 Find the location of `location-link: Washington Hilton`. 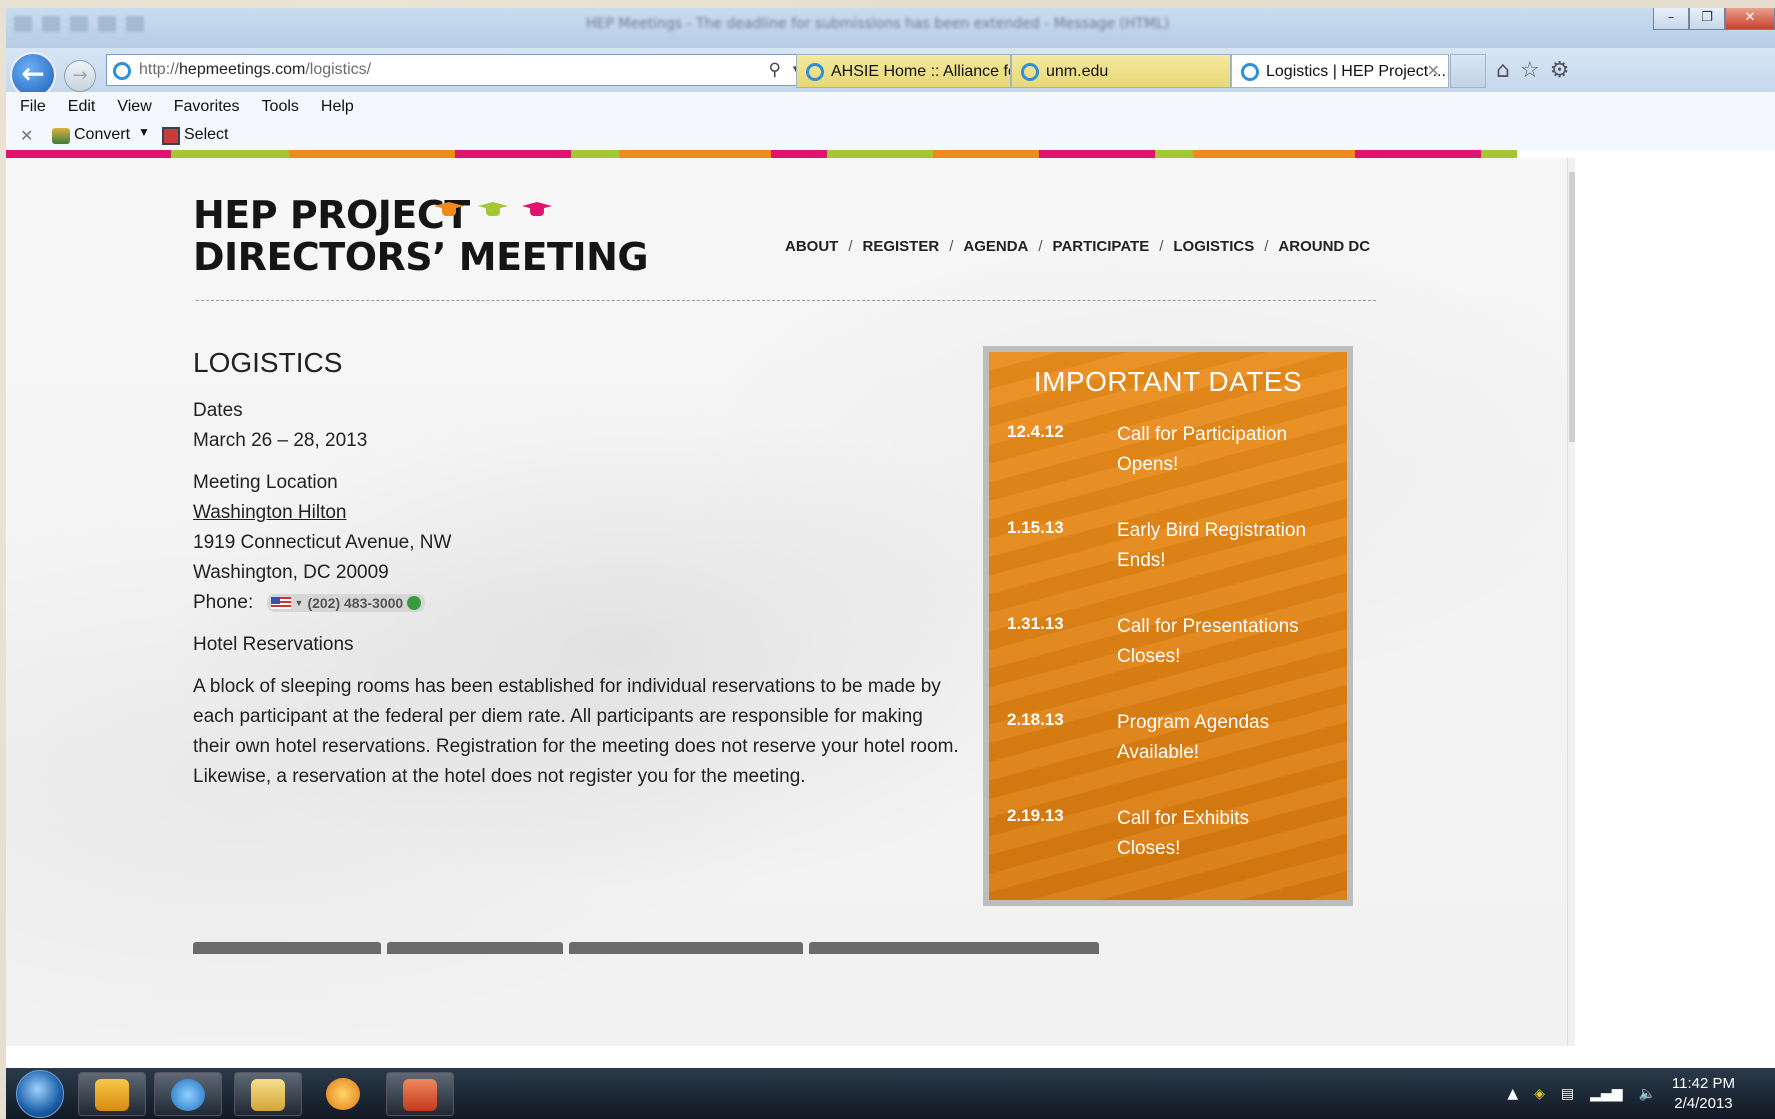

location-link: Washington Hilton is located at coordinates (269, 512).